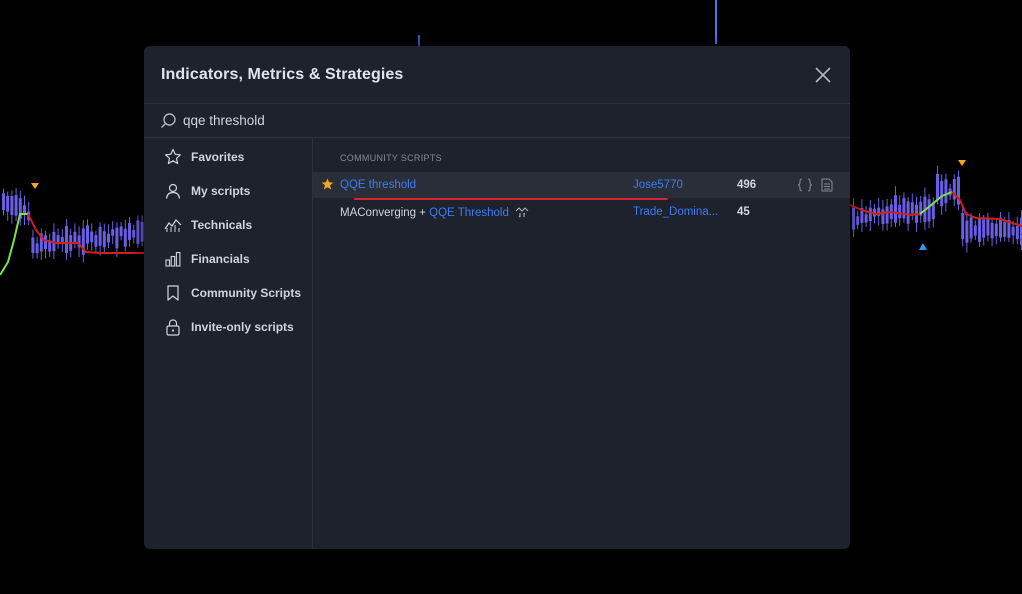 This screenshot has width=1022, height=594. I want to click on section-title: COMMUNITY SCRIPTS, so click(391, 158).